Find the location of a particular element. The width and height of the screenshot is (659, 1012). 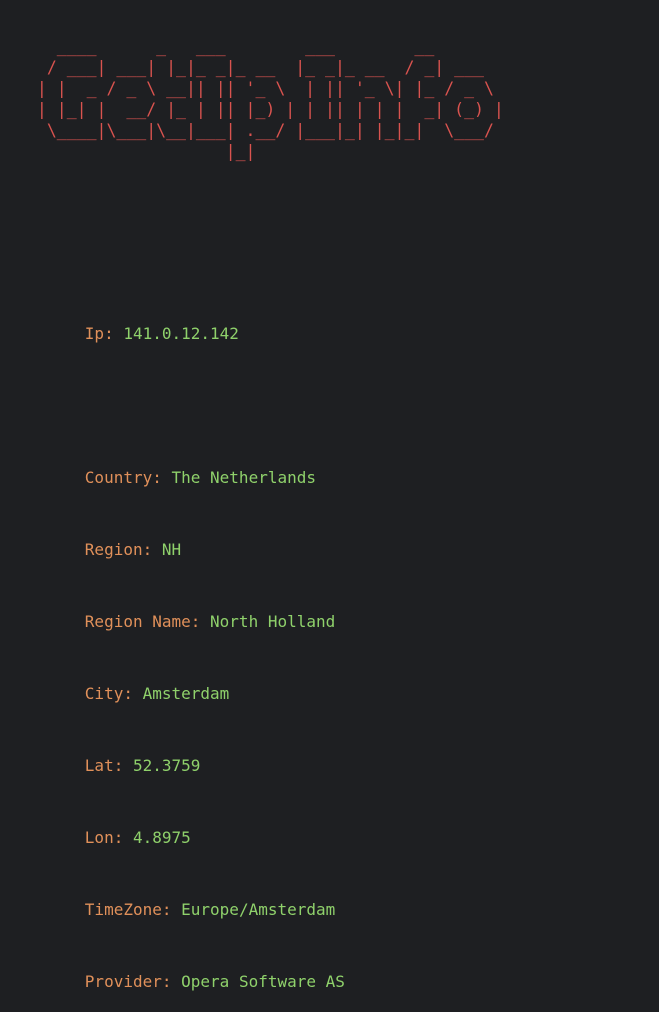

timezone-value: Europe/Amsterdam is located at coordinates (258, 909).